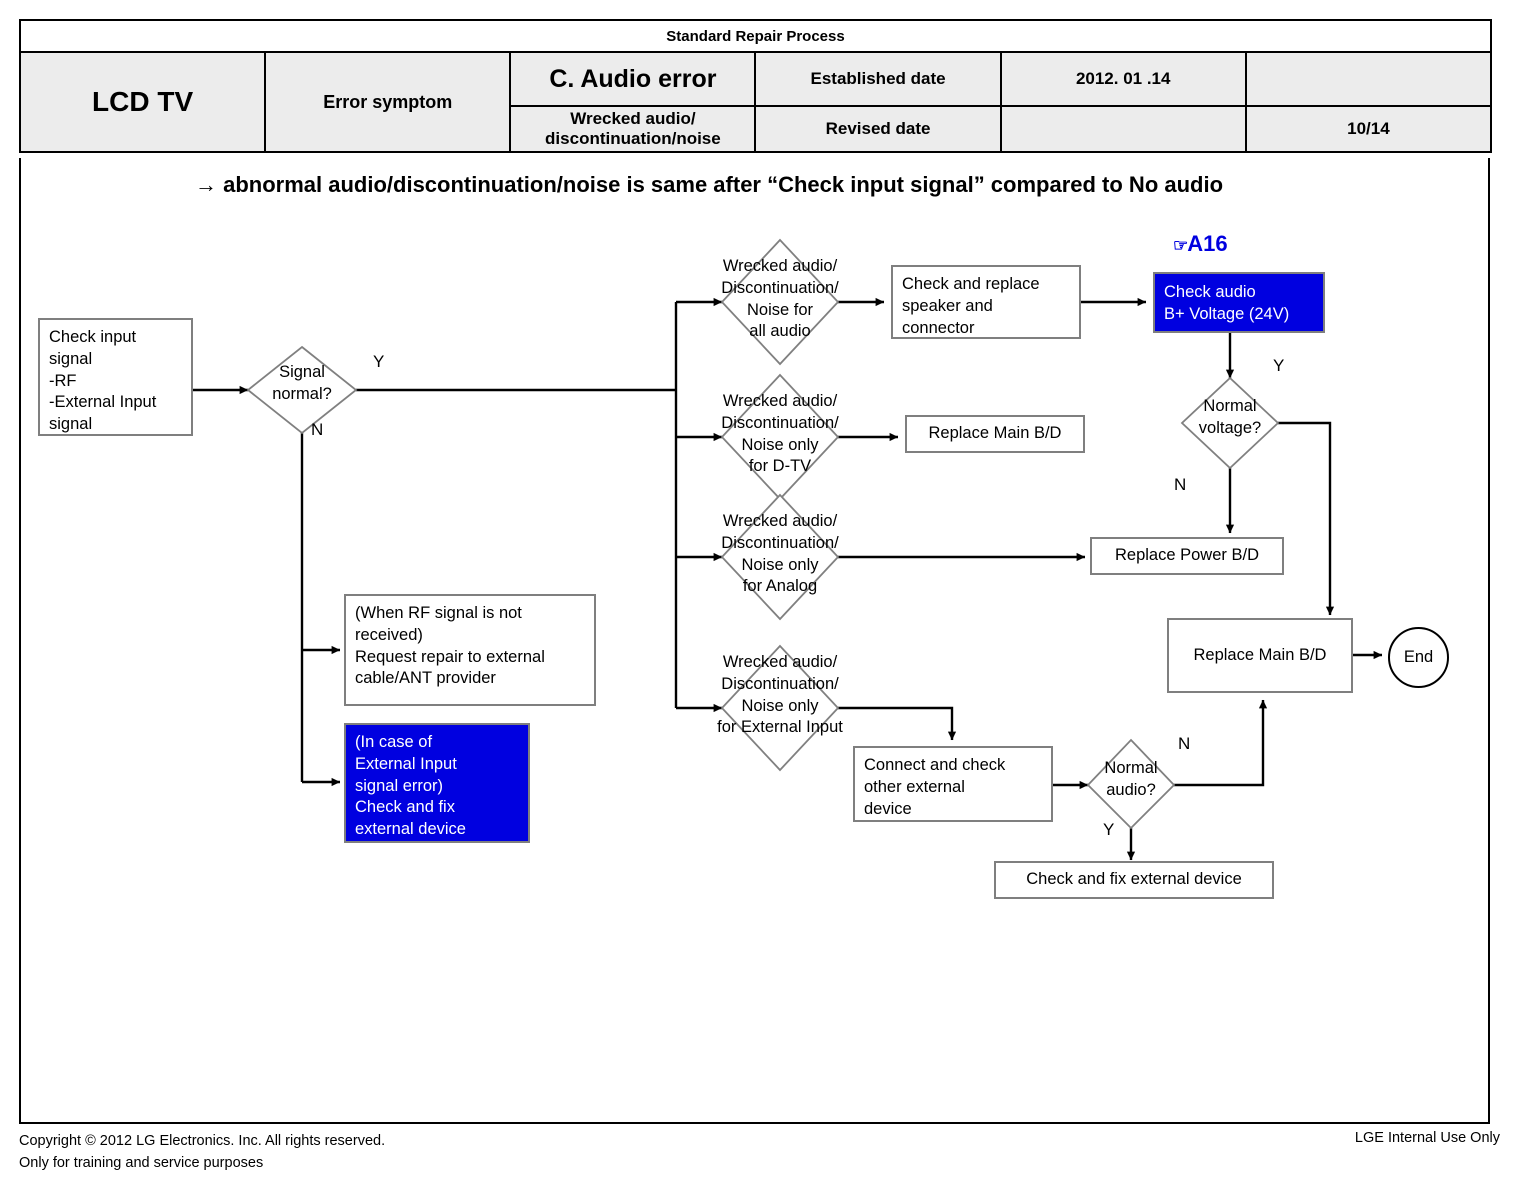 This screenshot has height=1193, width=1518. Describe the element at coordinates (1184, 743) in the screenshot. I see `branch-label-normal-audio-no: N` at that location.